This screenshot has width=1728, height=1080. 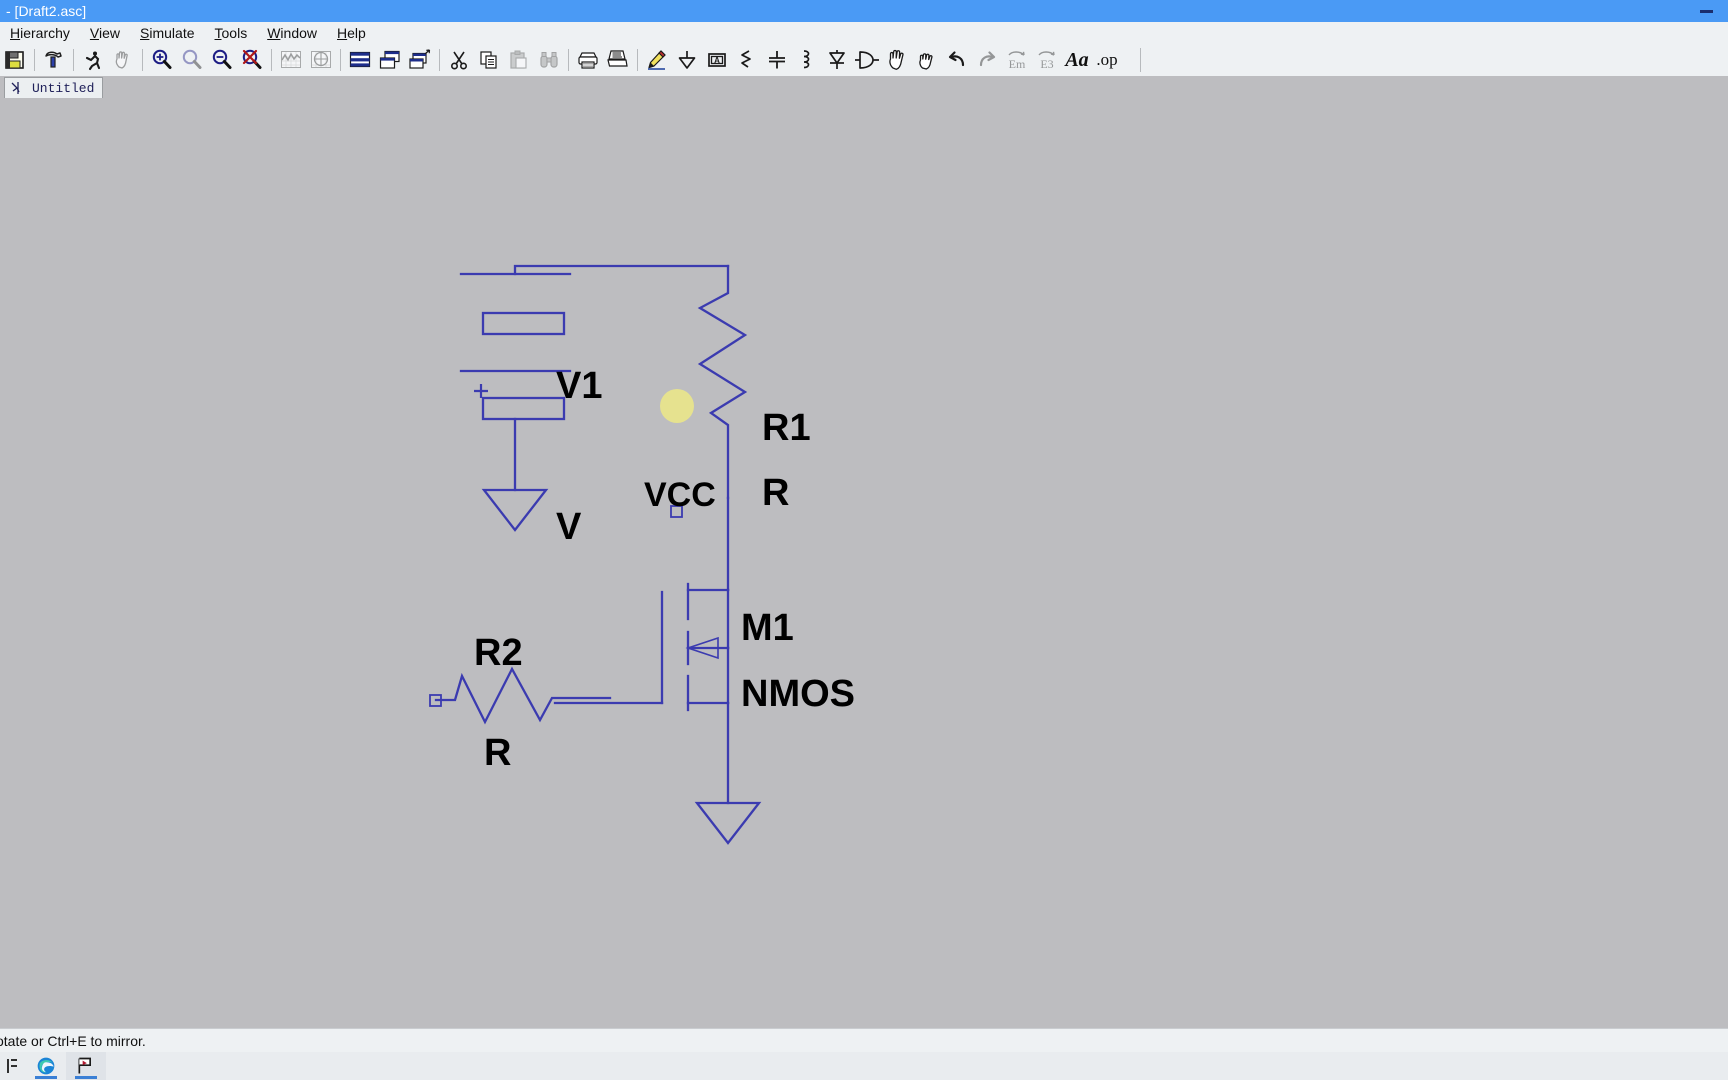 I want to click on zoom-in-icon, so click(x=162, y=60).